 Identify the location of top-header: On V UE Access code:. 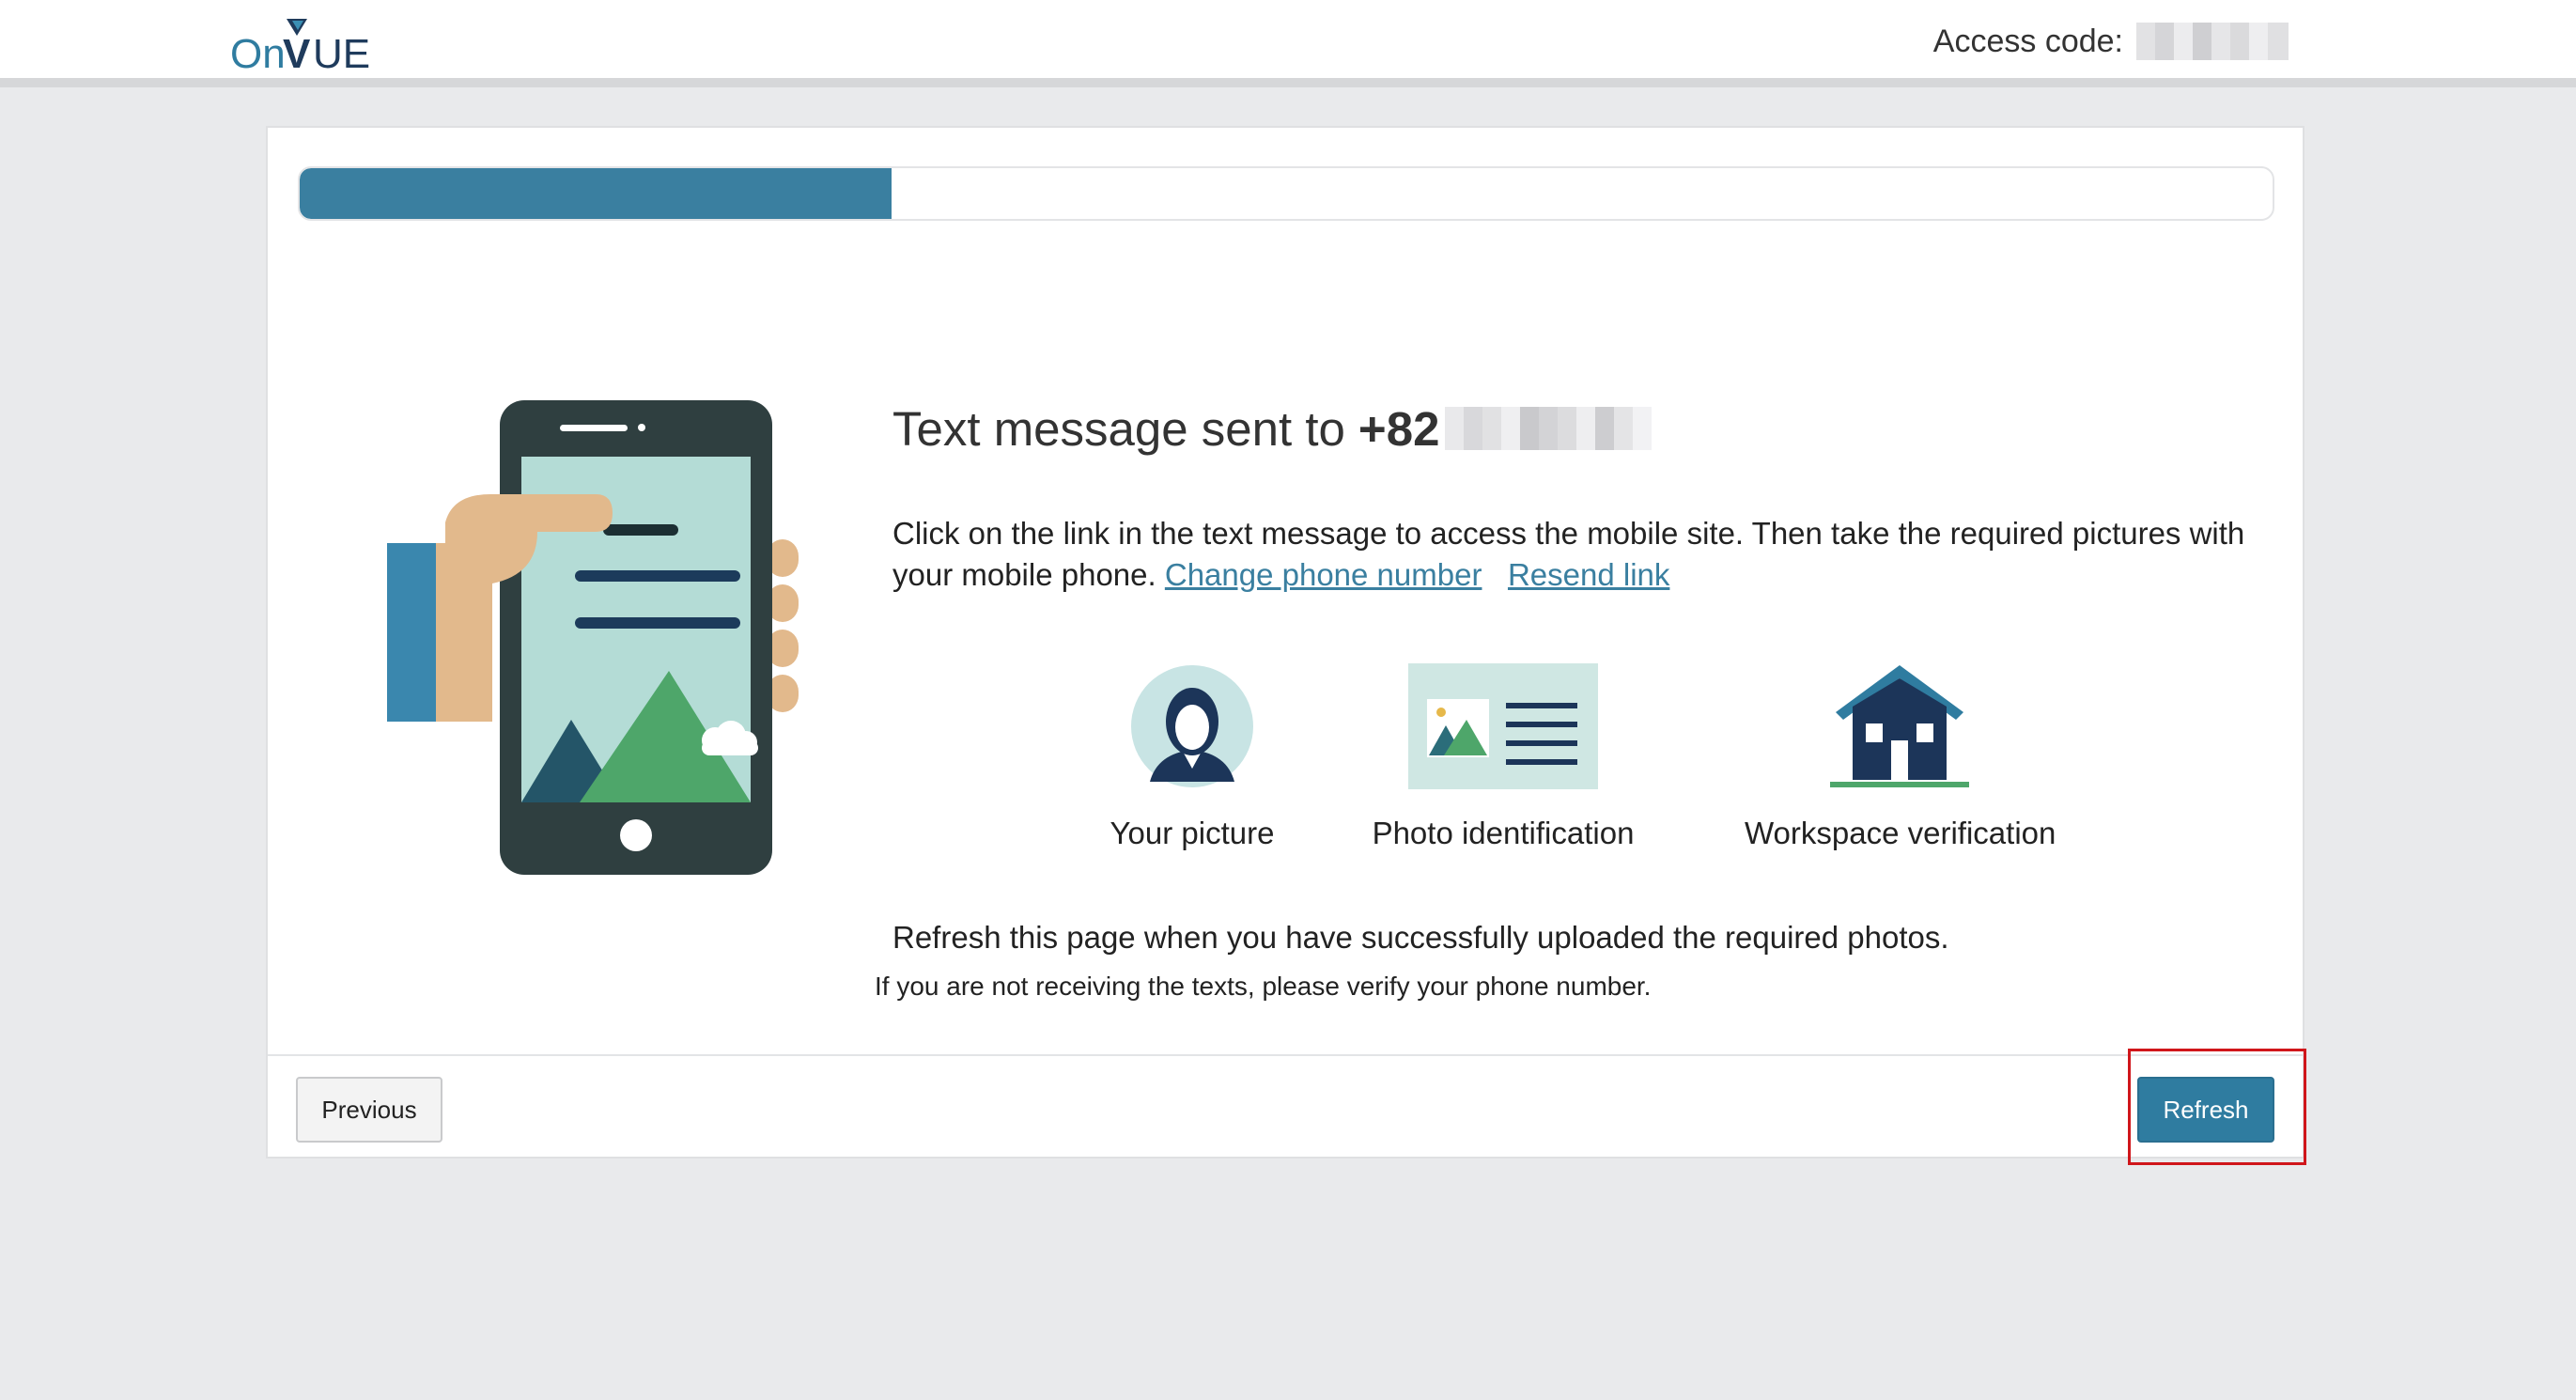
(1288, 43).